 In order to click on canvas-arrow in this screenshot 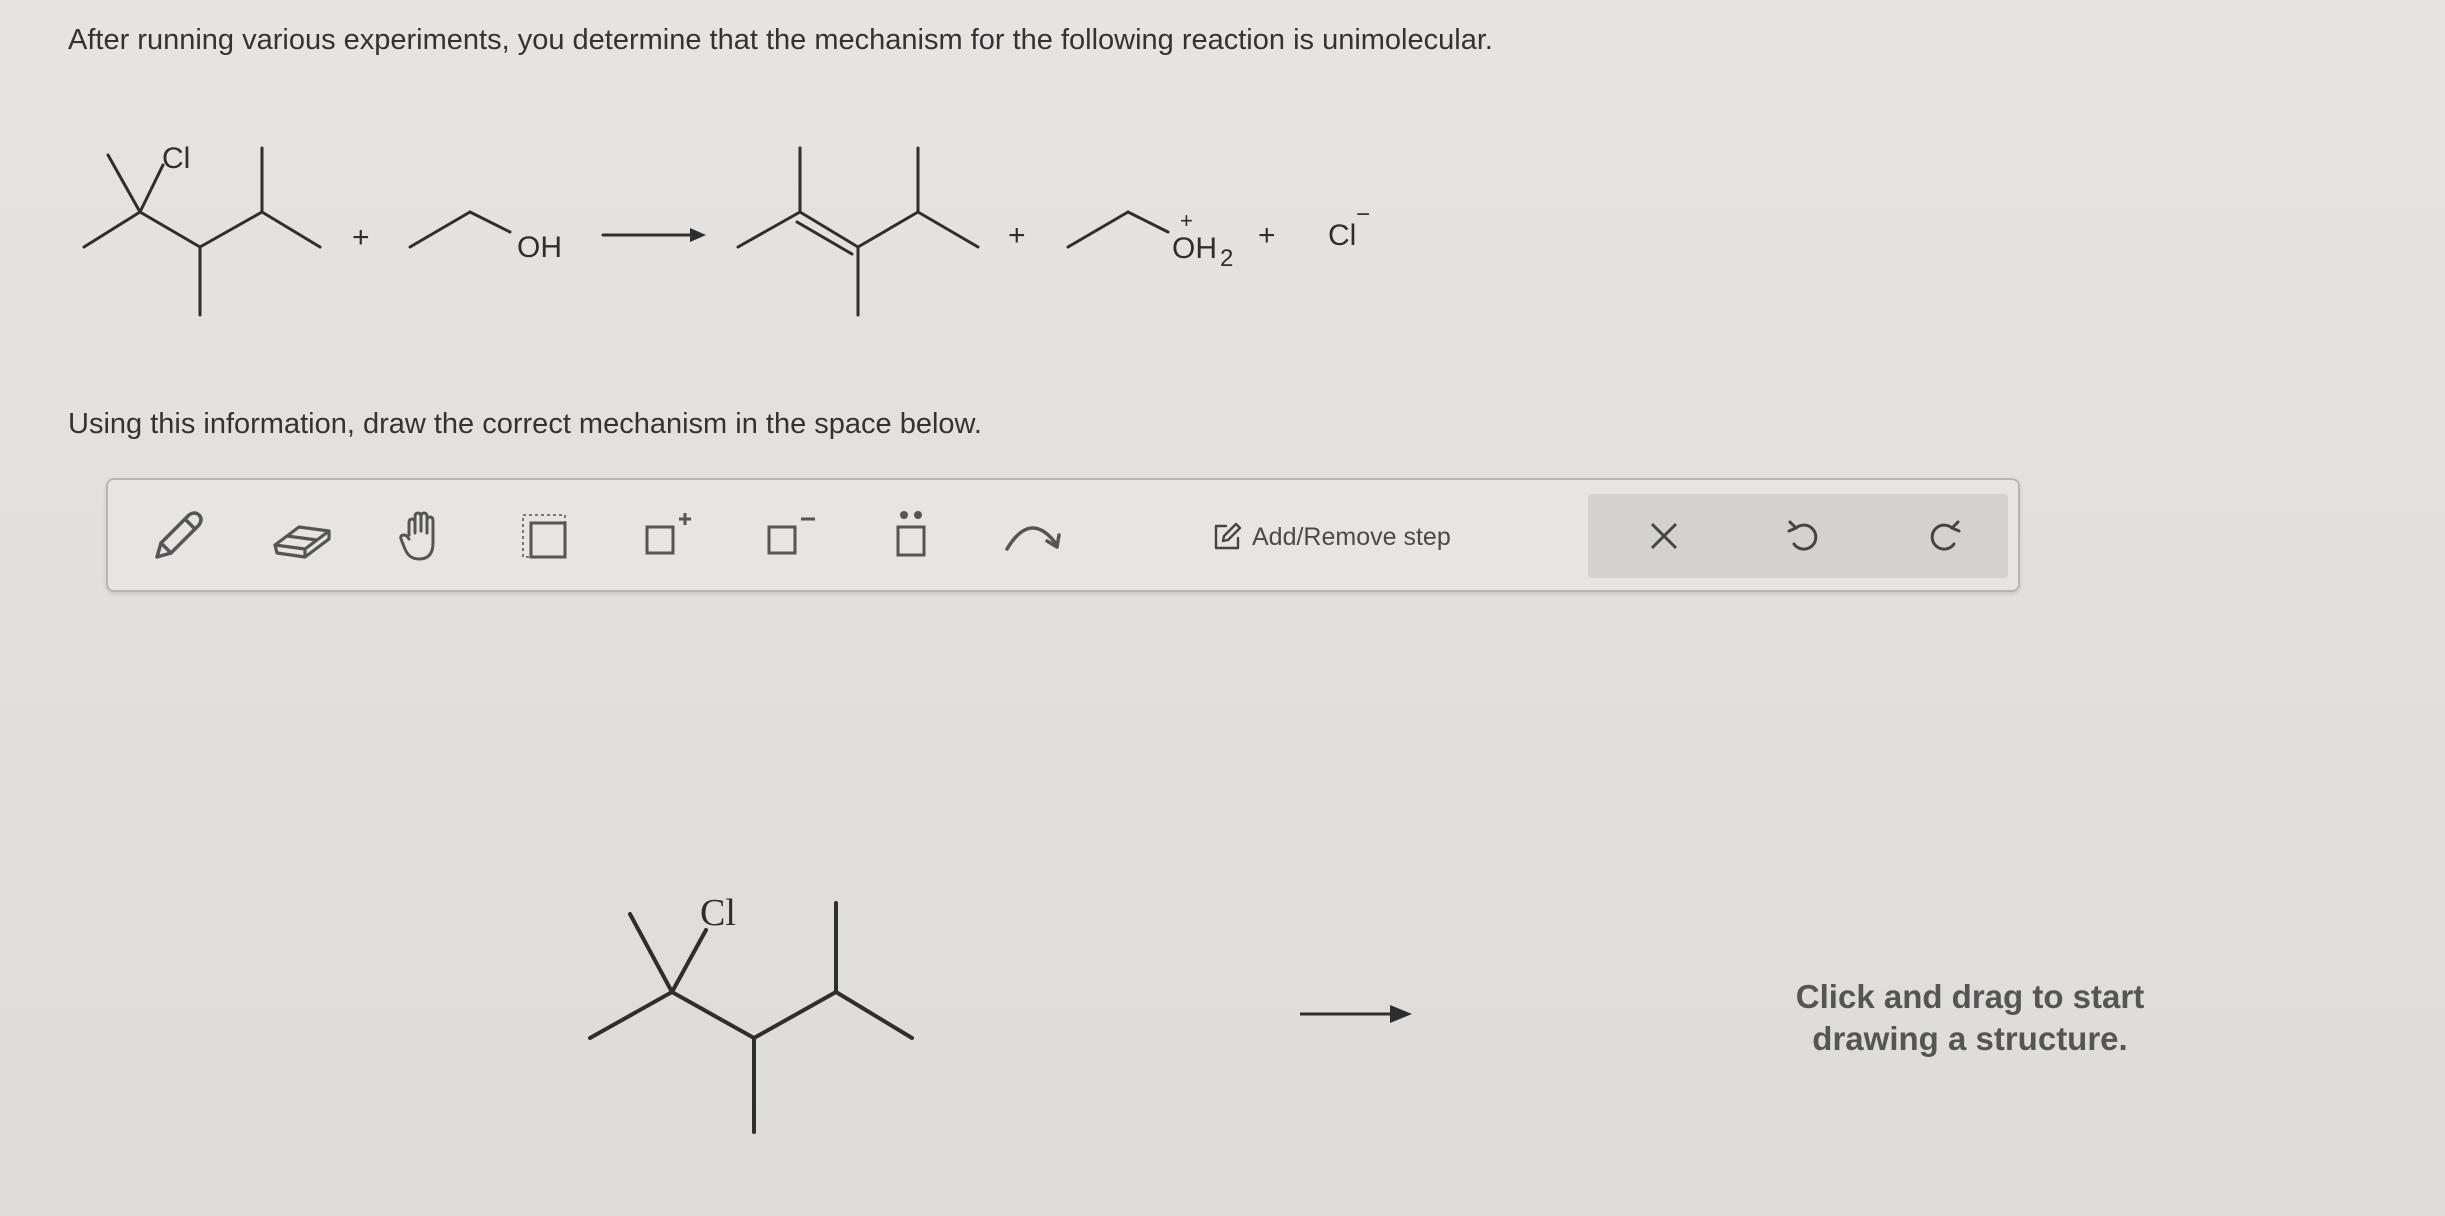, I will do `click(1357, 1014)`.